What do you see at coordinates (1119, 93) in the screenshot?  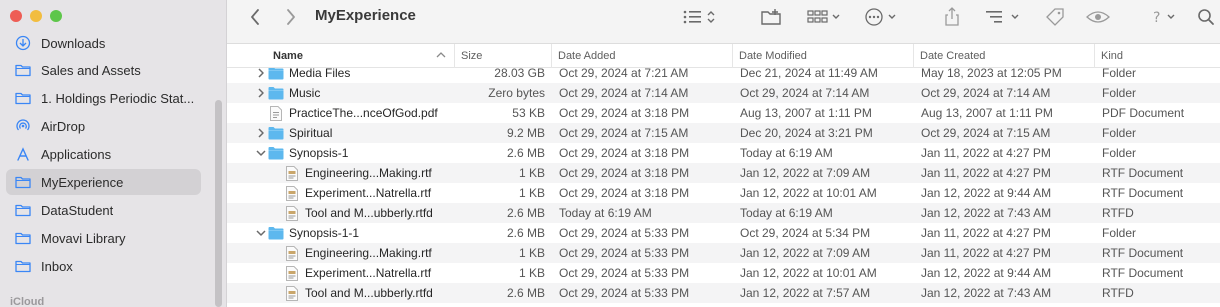 I see `file-kind: Folder` at bounding box center [1119, 93].